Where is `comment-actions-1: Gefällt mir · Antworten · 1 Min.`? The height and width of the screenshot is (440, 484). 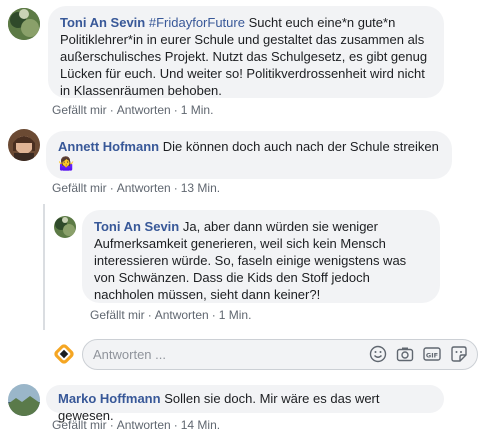
comment-actions-1: Gefällt mir · Antworten · 1 Min. is located at coordinates (133, 110).